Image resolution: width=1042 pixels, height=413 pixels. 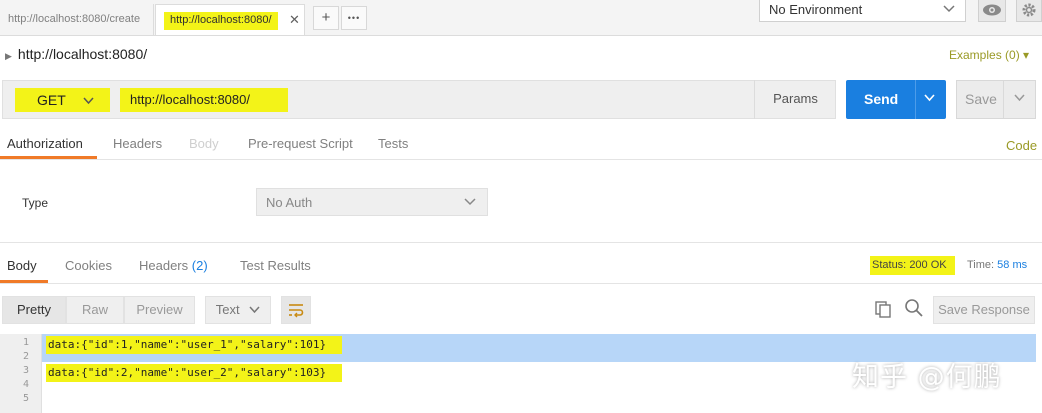 I want to click on search-icon, so click(x=914, y=310).